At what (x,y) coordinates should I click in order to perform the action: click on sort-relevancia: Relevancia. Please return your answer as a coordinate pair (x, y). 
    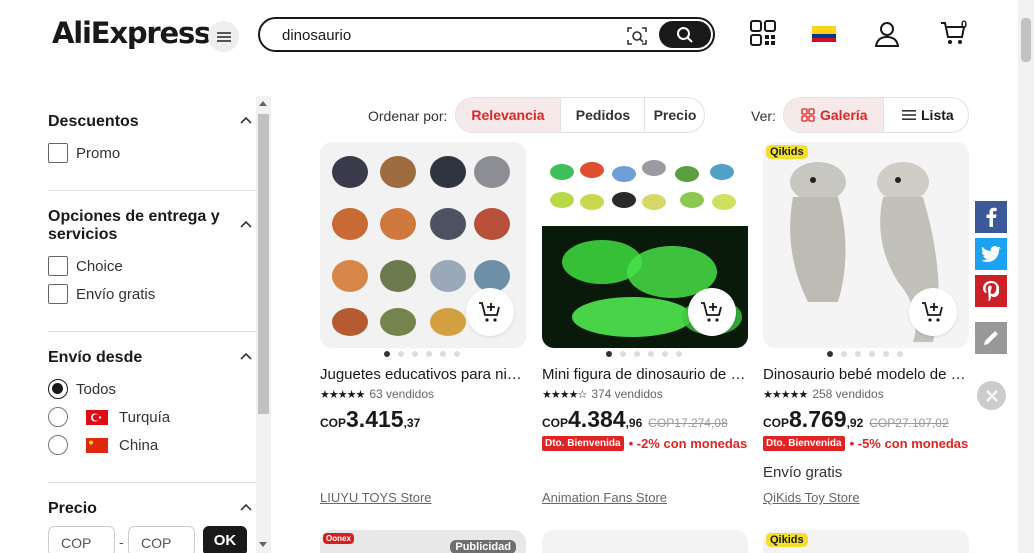
    Looking at the image, I should click on (508, 115).